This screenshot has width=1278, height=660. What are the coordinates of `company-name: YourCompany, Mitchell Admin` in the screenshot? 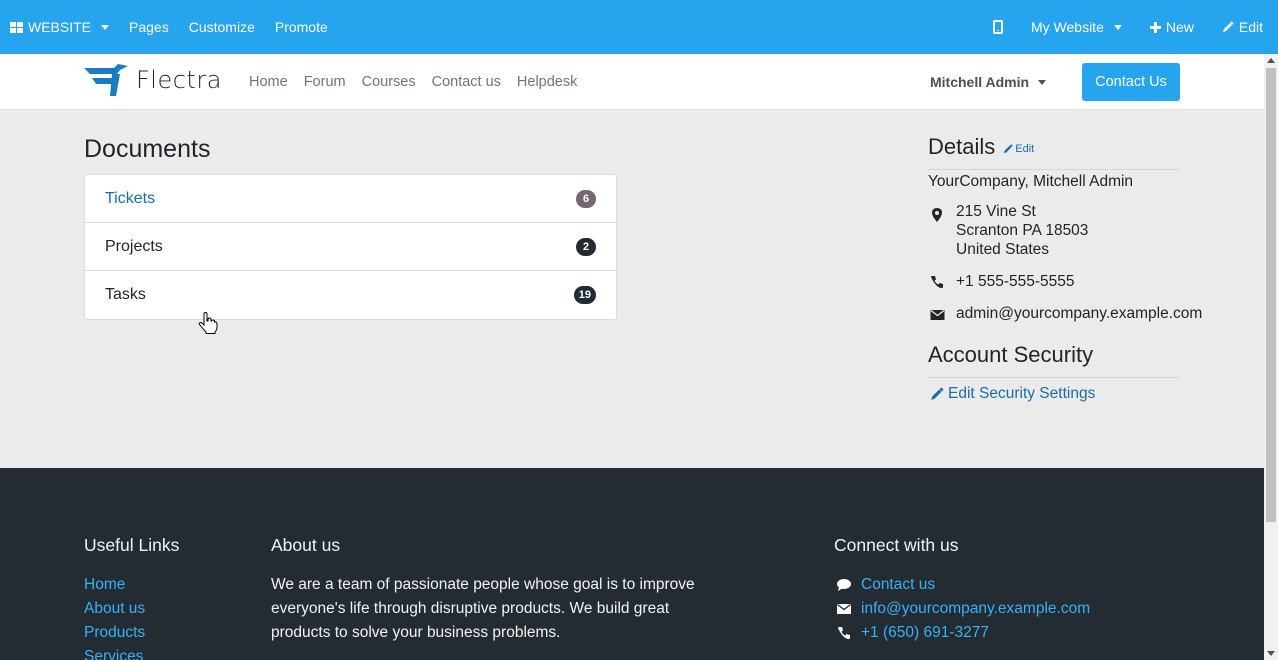 It's located at (1031, 181).